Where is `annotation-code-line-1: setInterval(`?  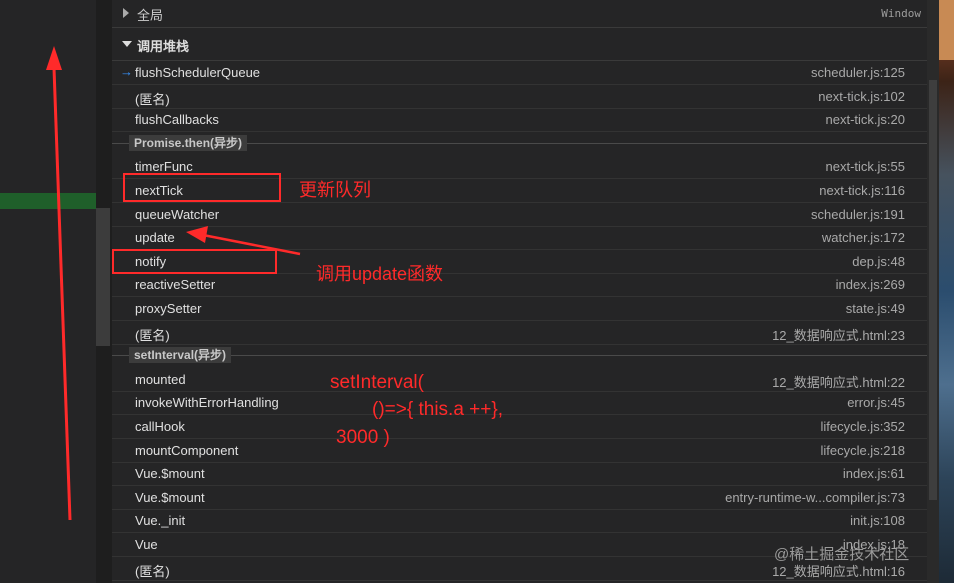 annotation-code-line-1: setInterval( is located at coordinates (377, 382).